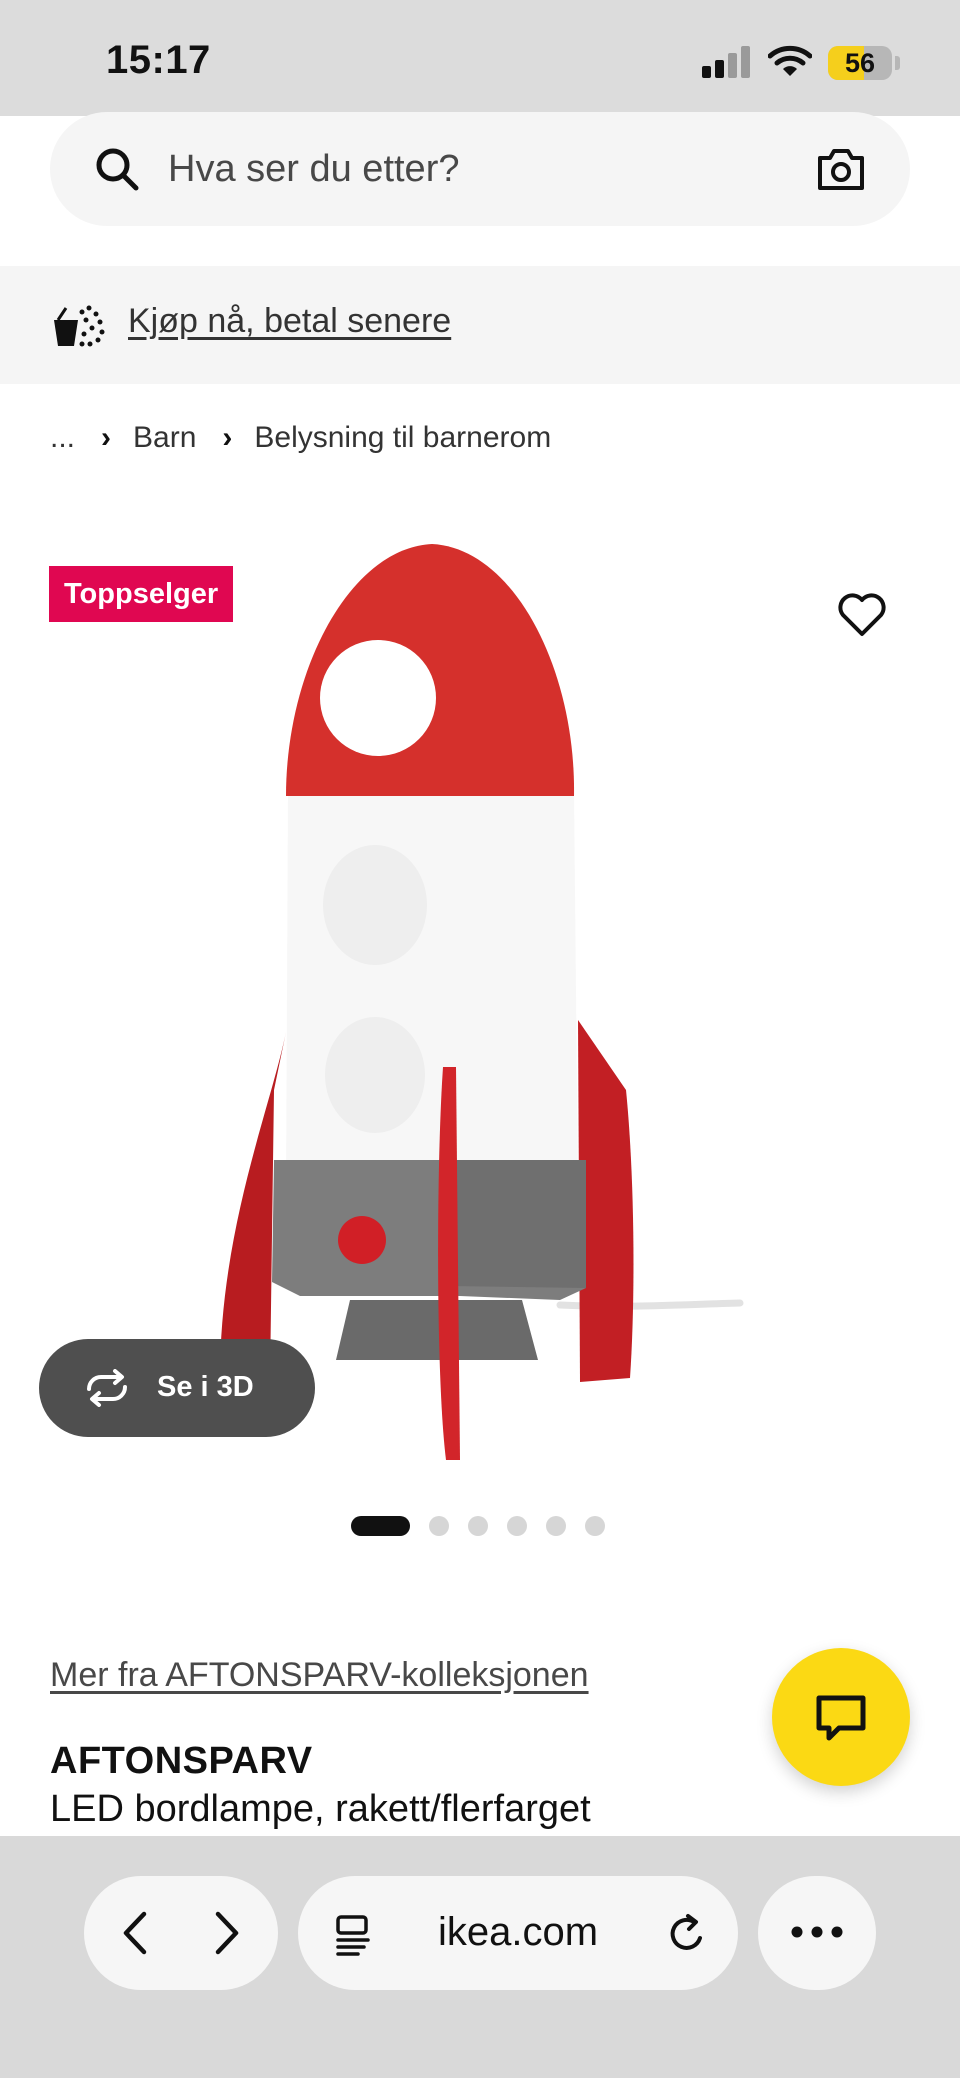 The height and width of the screenshot is (2078, 960). I want to click on search-icon, so click(117, 169).